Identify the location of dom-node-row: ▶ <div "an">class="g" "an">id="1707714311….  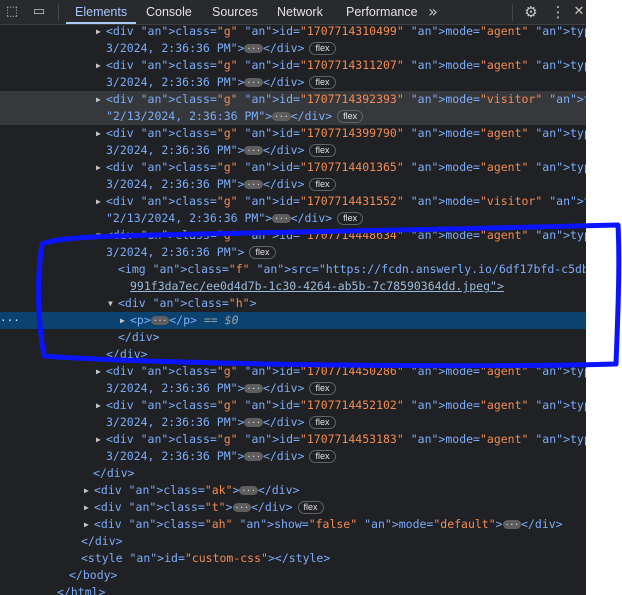
(293, 65).